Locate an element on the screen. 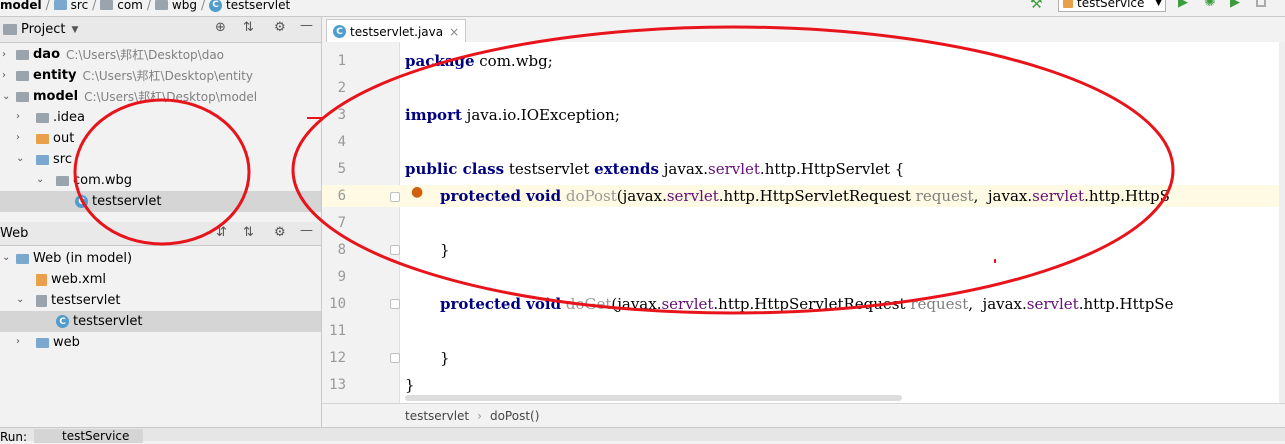 The height and width of the screenshot is (444, 1285). annotation-circle-left is located at coordinates (162, 172).